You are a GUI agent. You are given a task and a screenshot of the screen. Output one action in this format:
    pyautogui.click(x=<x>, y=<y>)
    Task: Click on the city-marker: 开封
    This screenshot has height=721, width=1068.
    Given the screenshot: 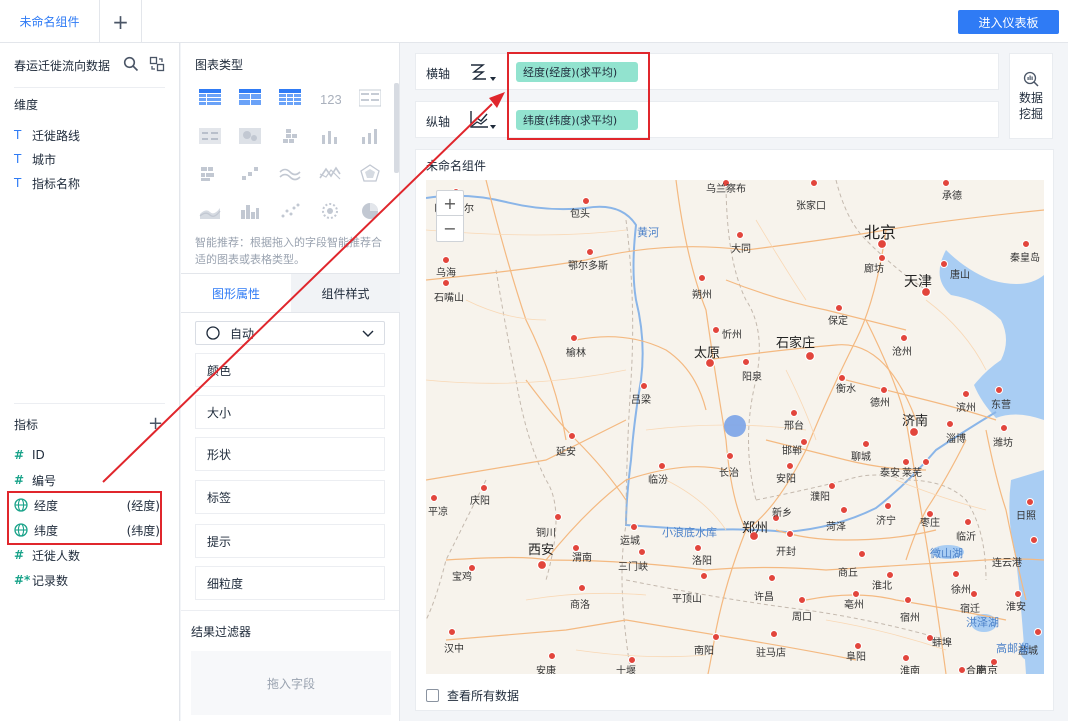 What is the action you would take?
    pyautogui.click(x=786, y=544)
    